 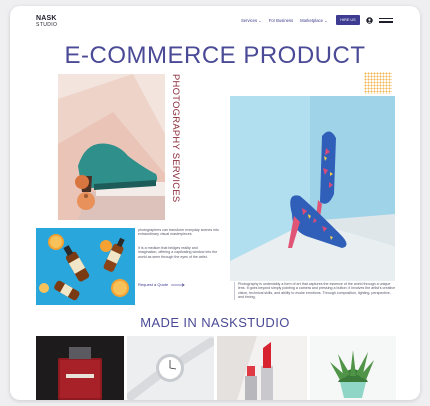 I want to click on hire-us-button: HIRE US, so click(x=348, y=20).